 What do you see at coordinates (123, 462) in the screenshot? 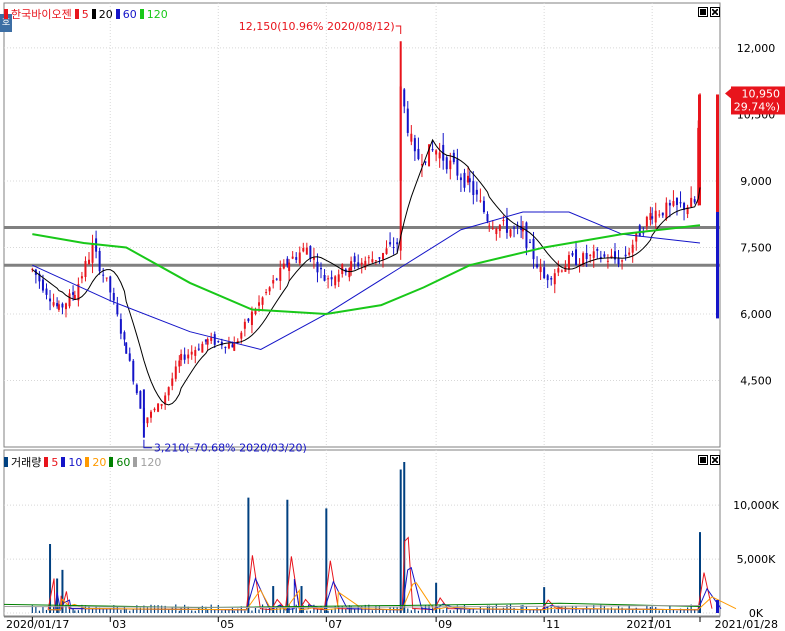
I see `vma60-label: 60` at bounding box center [123, 462].